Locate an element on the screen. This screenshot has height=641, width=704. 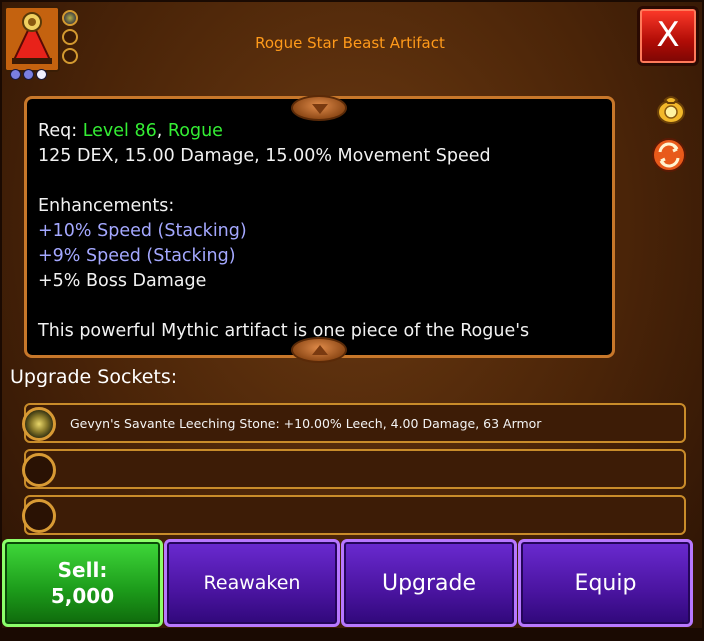
sell-price: 5,000 is located at coordinates (82, 596).